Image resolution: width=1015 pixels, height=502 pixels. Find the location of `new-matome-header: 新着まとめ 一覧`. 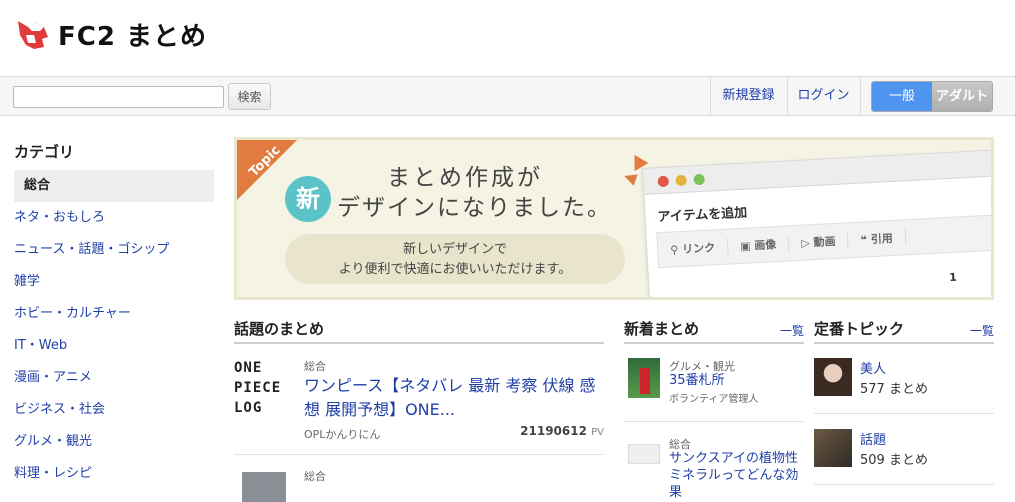

new-matome-header: 新着まとめ 一覧 is located at coordinates (714, 328).